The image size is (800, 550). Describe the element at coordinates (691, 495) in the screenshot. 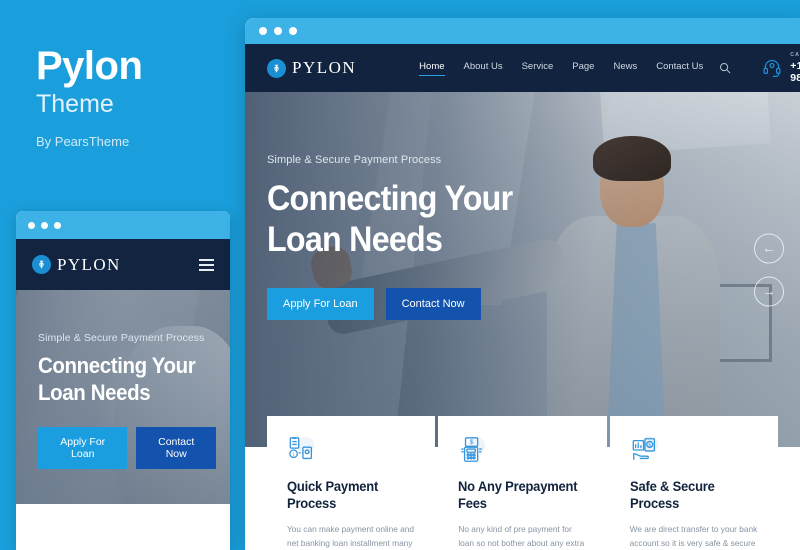

I see `feature-card-title: Safe & Secure Process` at that location.